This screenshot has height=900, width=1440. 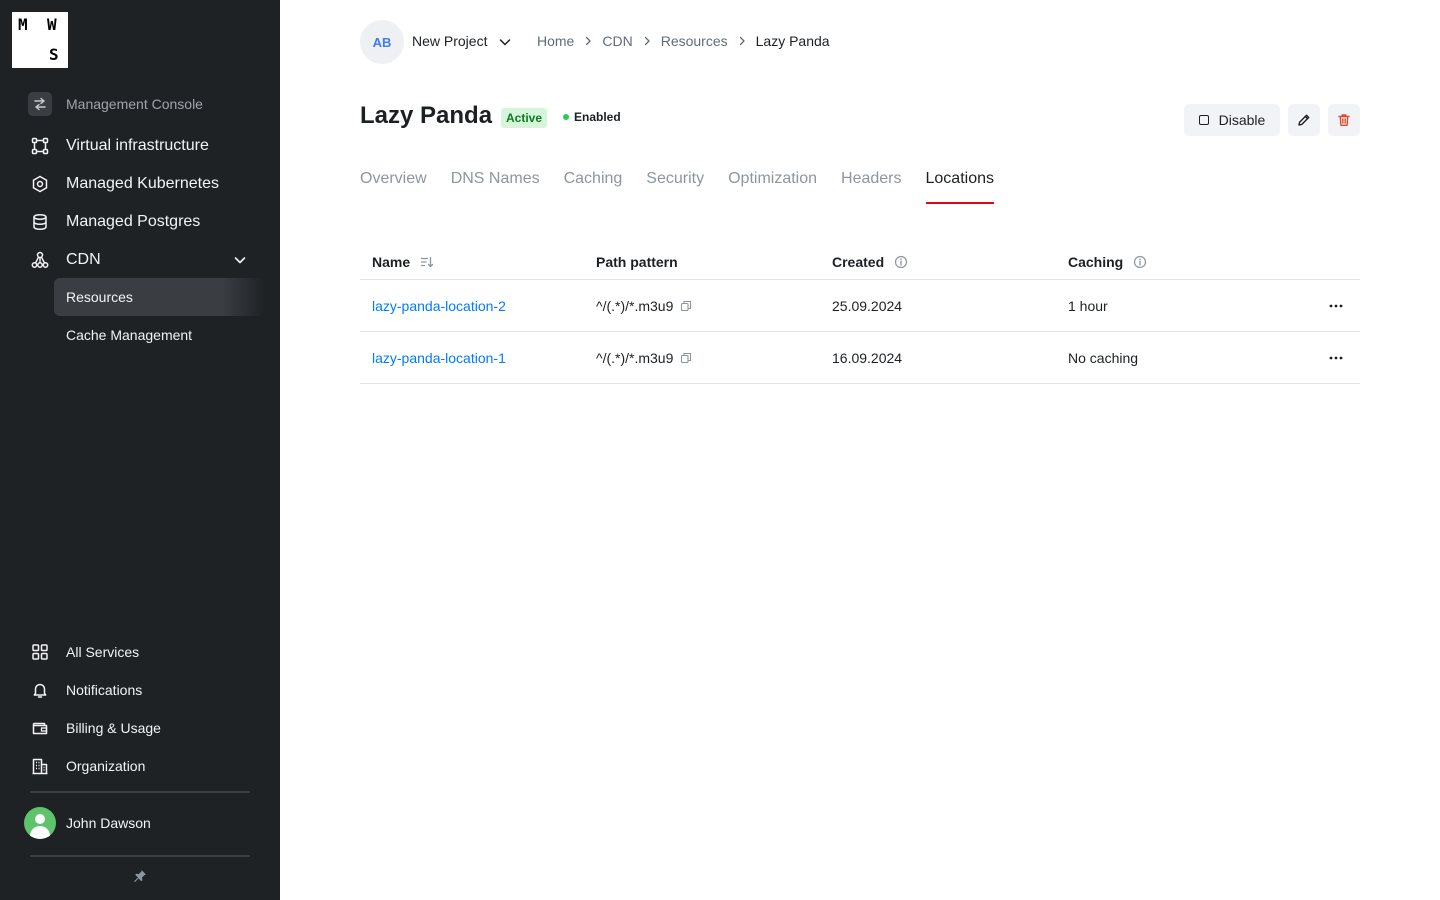 What do you see at coordinates (449, 41) in the screenshot?
I see `project-selector: New Project` at bounding box center [449, 41].